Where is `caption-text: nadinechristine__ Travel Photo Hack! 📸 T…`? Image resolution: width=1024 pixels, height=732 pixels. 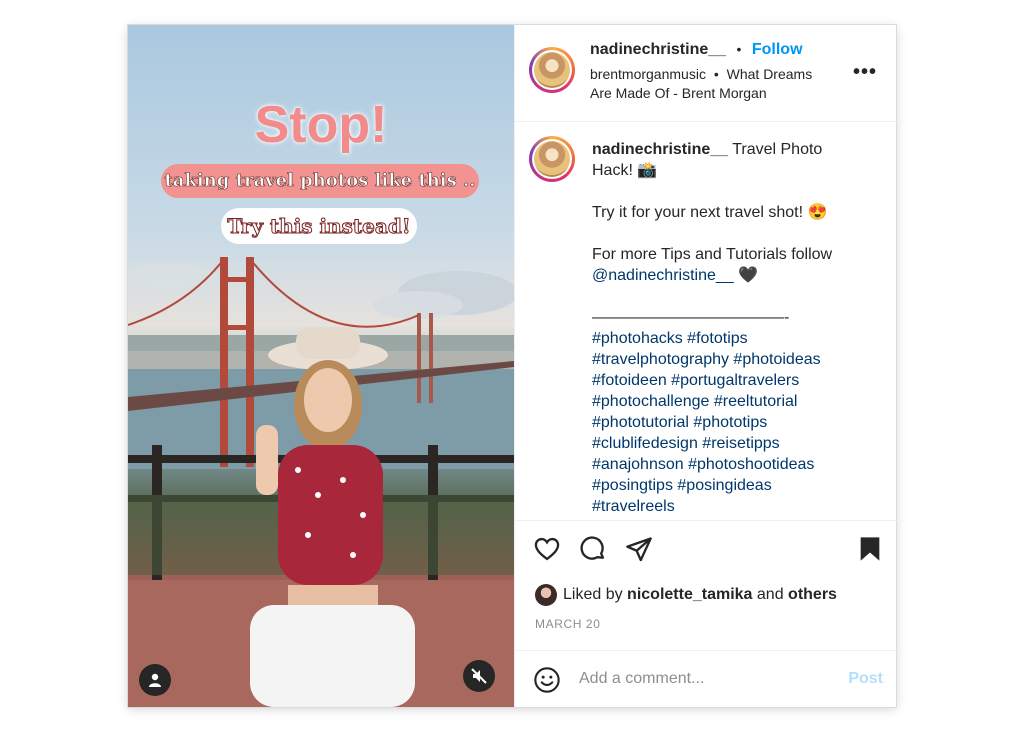
caption-text: nadinechristine__ Travel Photo Hack! 📸 T… is located at coordinates (737, 328).